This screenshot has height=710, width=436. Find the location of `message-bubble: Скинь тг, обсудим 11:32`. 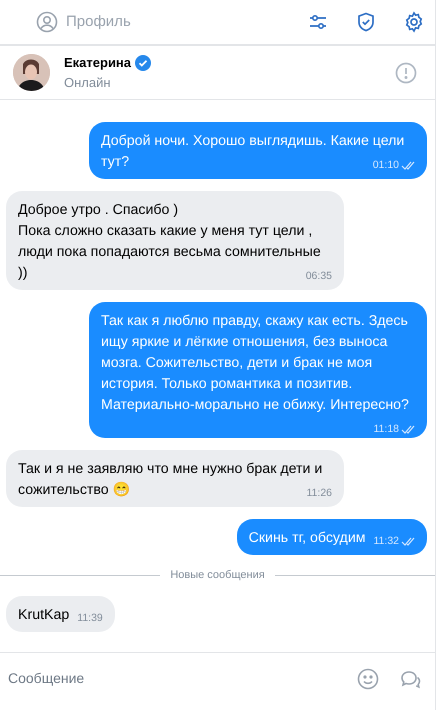

message-bubble: Скинь тг, обсудим 11:32 is located at coordinates (331, 537).